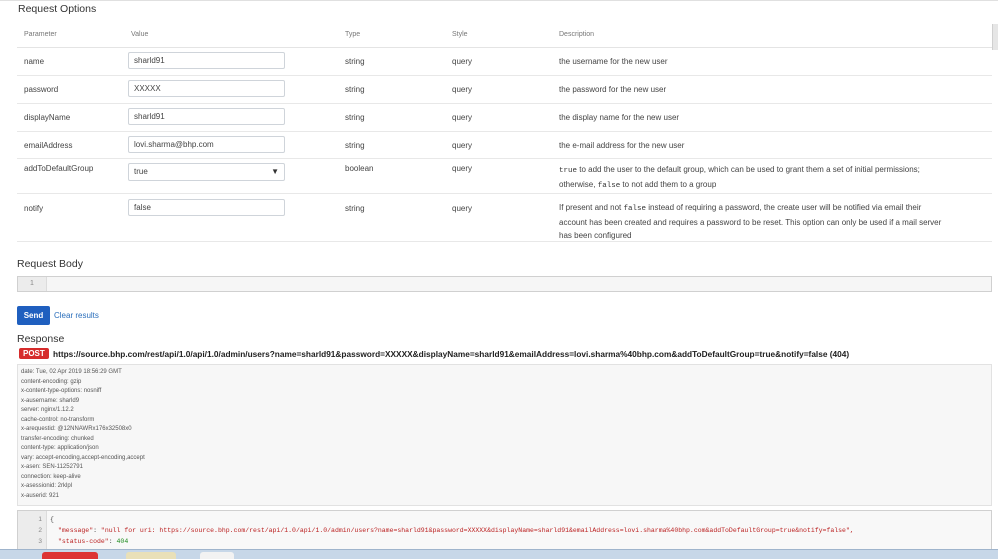 Image resolution: width=998 pixels, height=559 pixels. I want to click on json-value: 404, so click(122, 541).